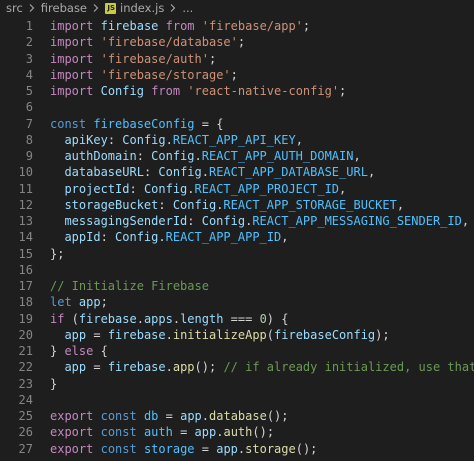  Describe the element at coordinates (237, 400) in the screenshot. I see `code-line: 24` at that location.